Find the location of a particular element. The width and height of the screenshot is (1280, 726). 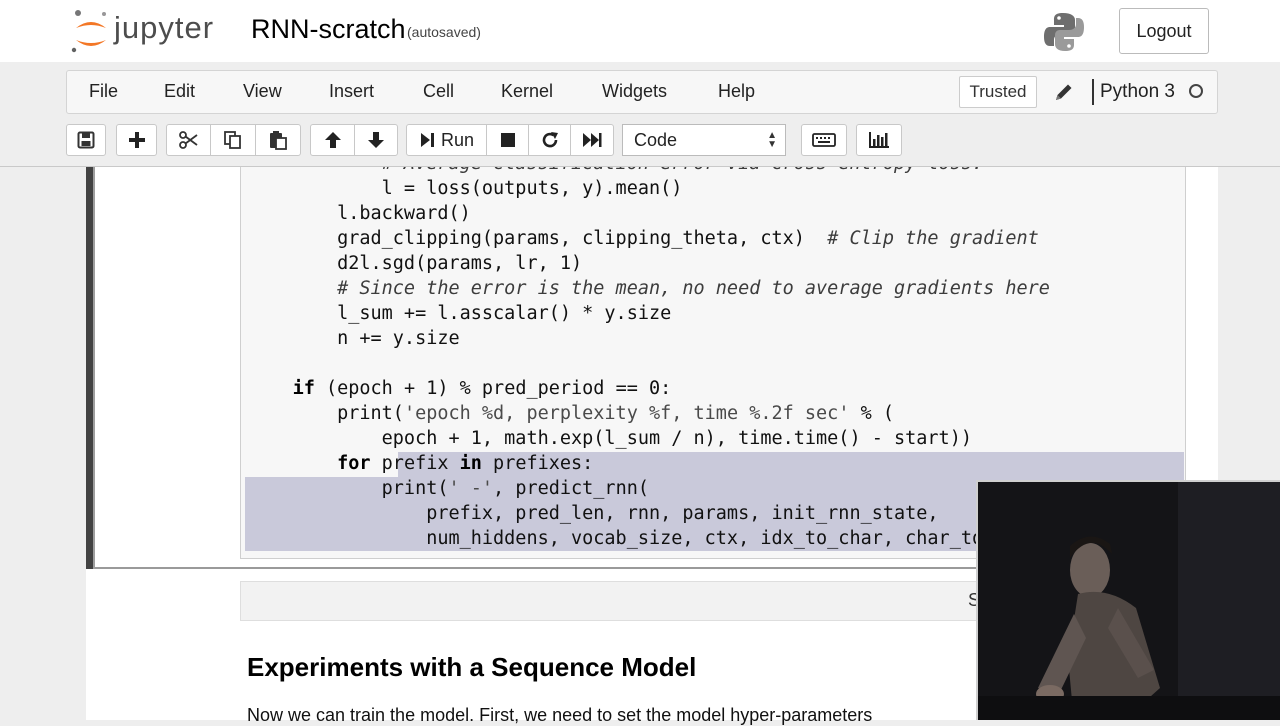

markdown-cell-prompt is located at coordinates (620, 601).